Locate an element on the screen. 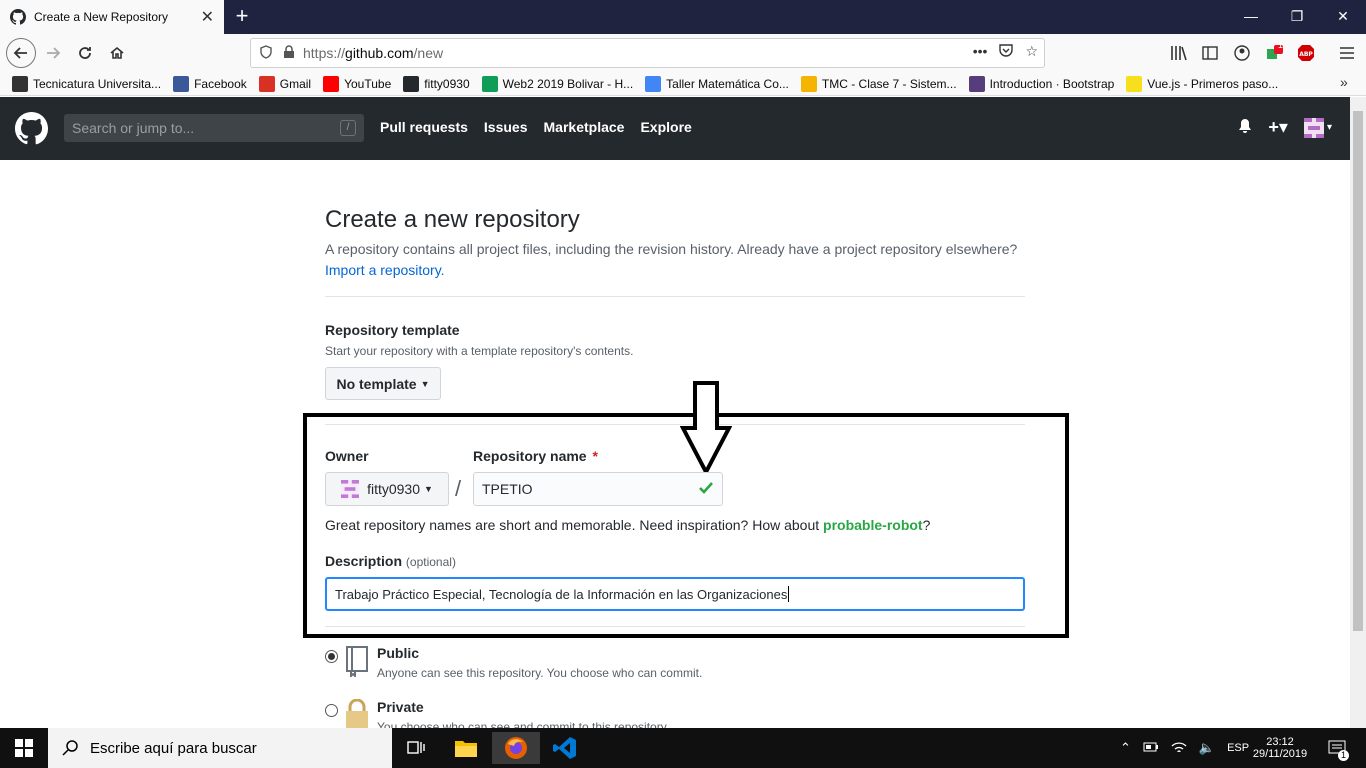  home-icon is located at coordinates (117, 53).